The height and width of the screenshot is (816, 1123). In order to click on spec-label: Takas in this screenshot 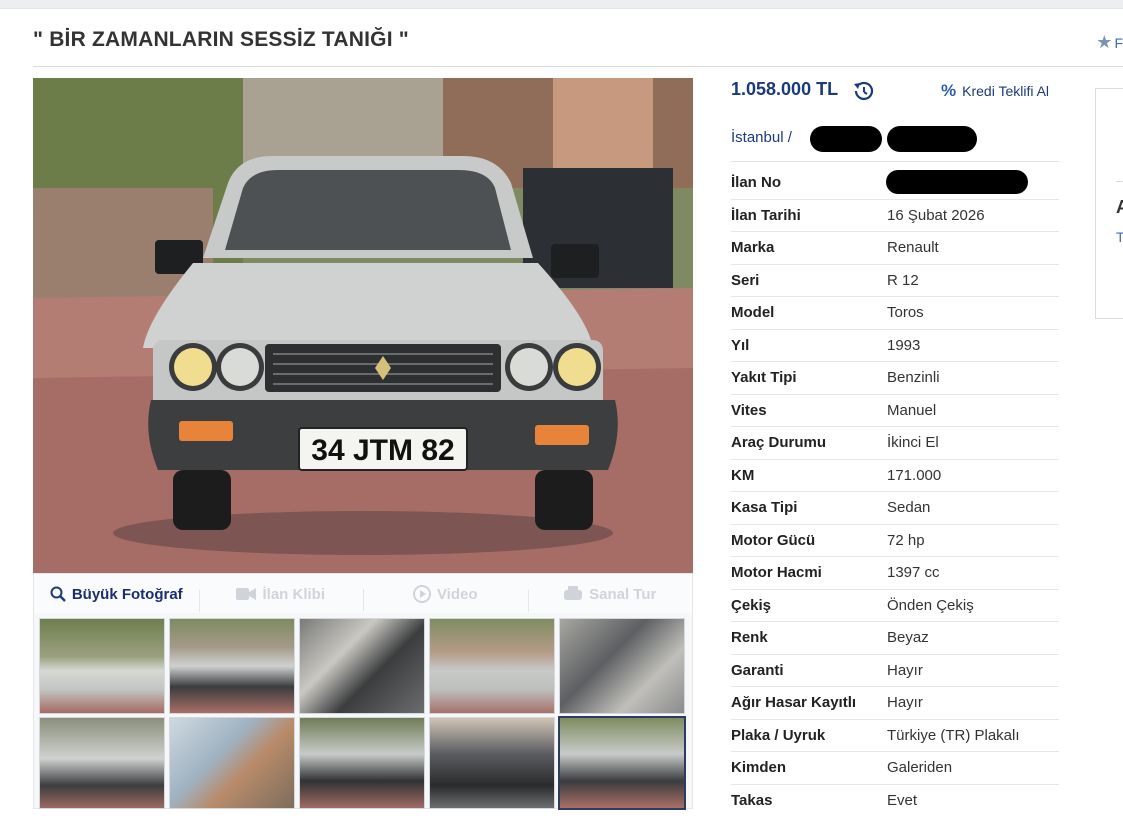, I will do `click(751, 800)`.